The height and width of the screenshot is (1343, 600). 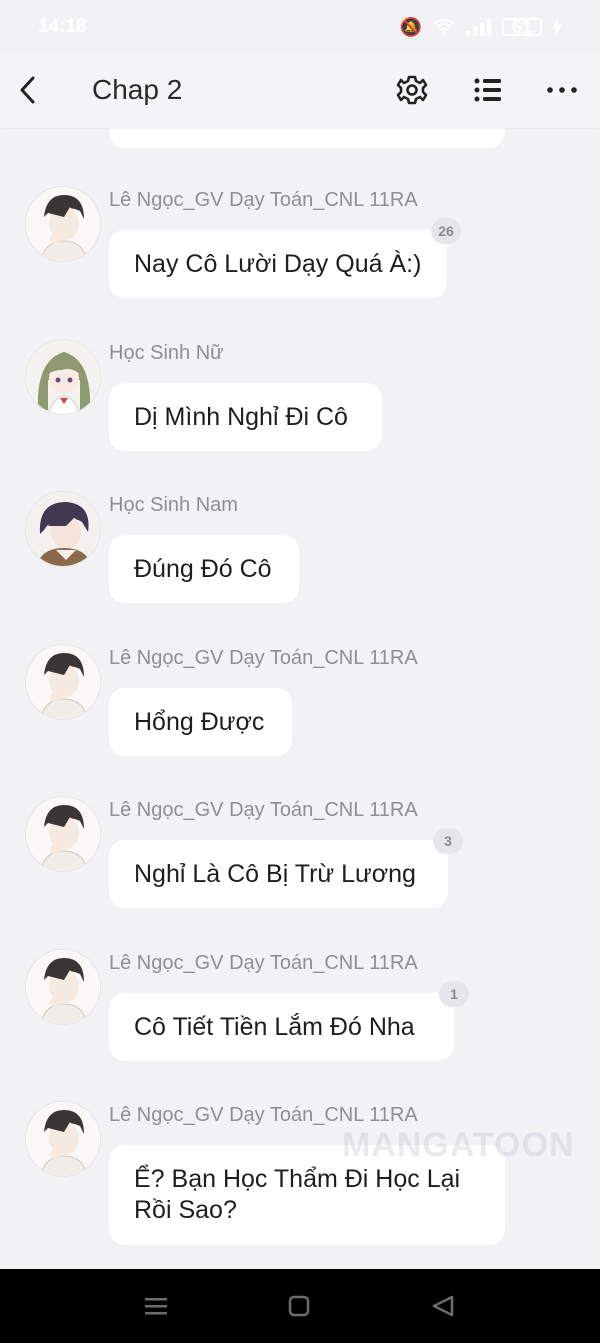 I want to click on home-icon, so click(x=299, y=1306).